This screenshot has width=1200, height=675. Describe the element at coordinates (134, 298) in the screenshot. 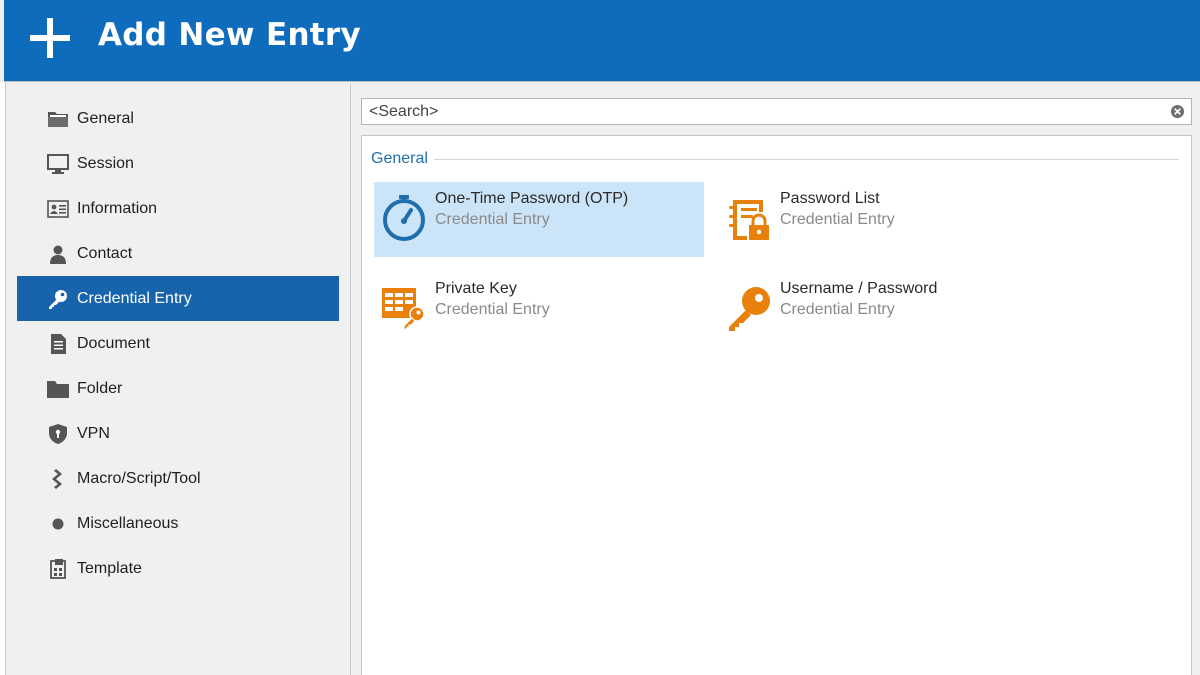

I see `sidebar-item-label: Credential Entry` at that location.